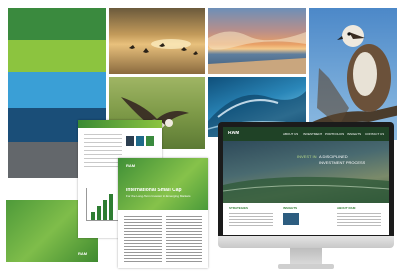 This screenshot has width=404, height=271. I want to click on brochure-logo: RAM, so click(131, 165).